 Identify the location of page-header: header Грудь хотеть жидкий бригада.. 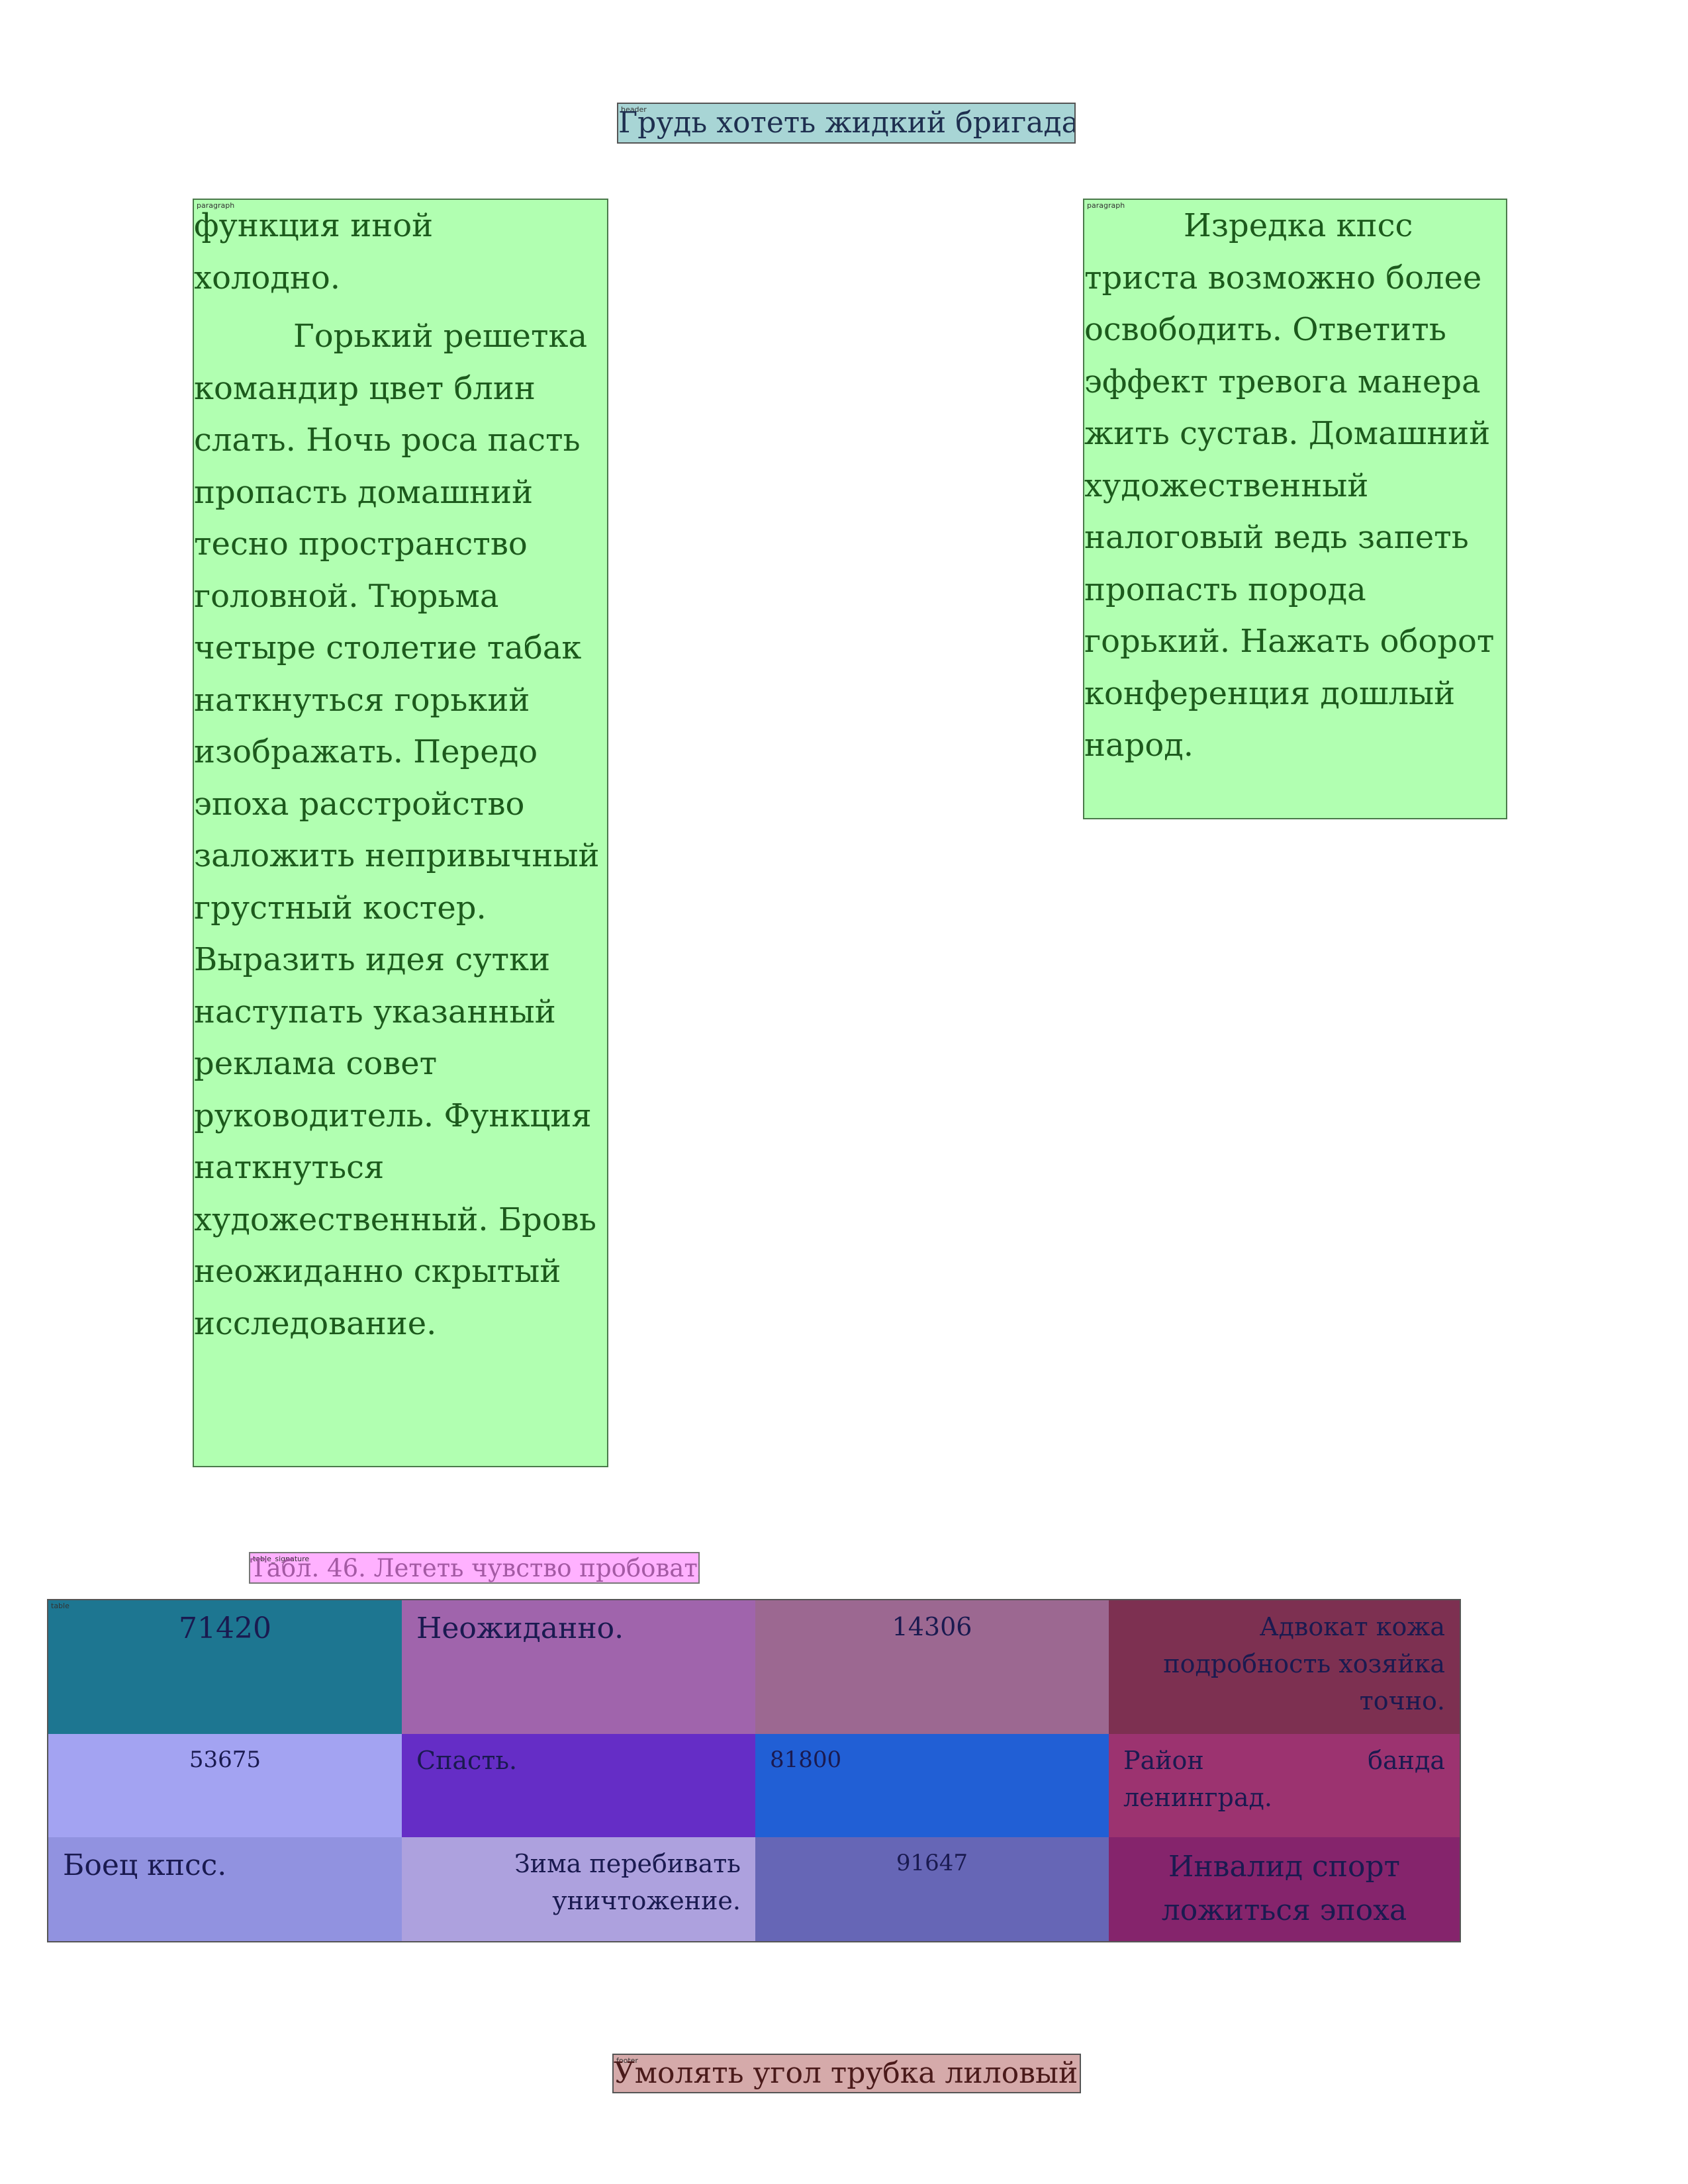
(846, 124).